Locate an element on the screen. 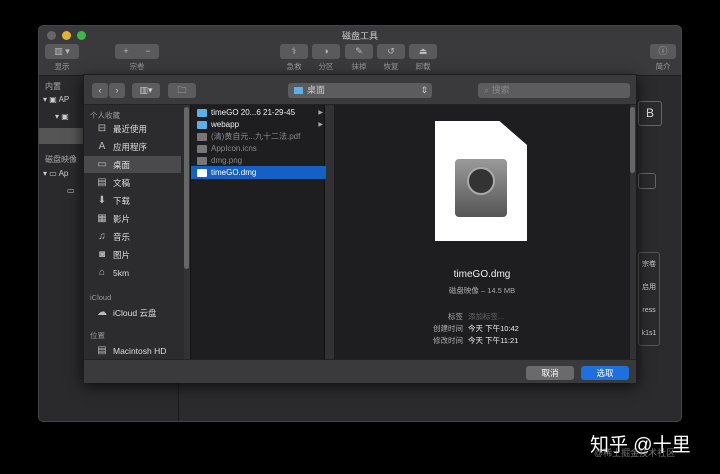 This screenshot has height=474, width=720. file-name: dmg.png is located at coordinates (227, 160).